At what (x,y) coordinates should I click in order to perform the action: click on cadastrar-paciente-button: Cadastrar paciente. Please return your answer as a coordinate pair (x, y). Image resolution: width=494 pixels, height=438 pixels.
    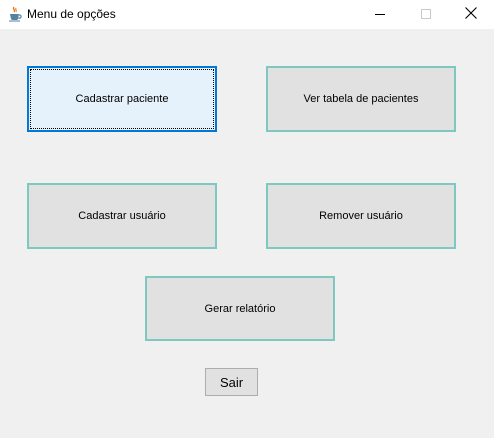
    Looking at the image, I should click on (122, 99).